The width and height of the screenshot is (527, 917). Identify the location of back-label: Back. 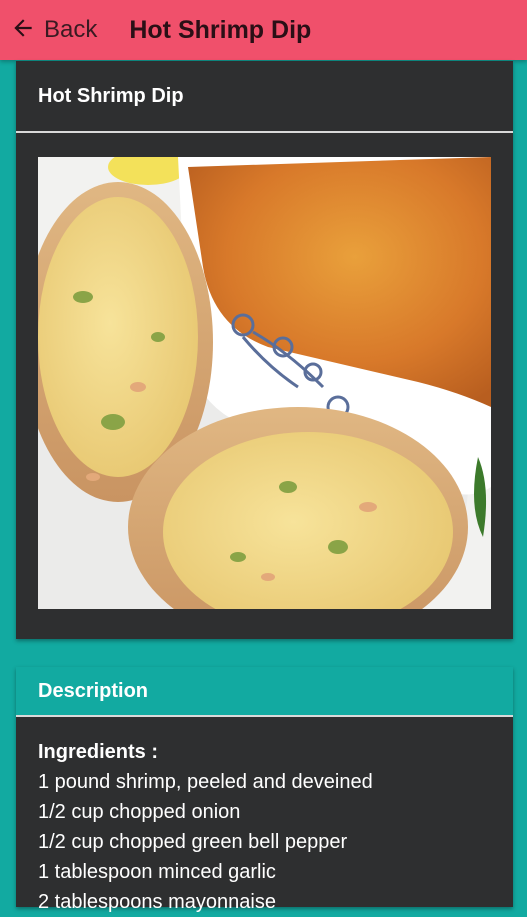
(71, 29).